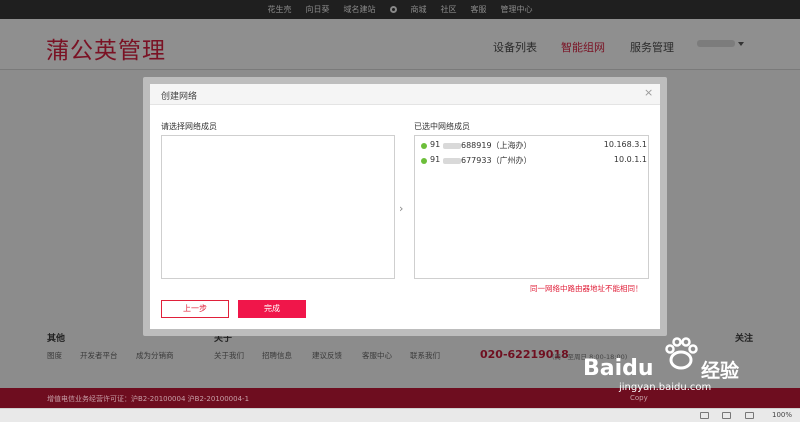  What do you see at coordinates (741, 43) in the screenshot?
I see `chevron-down-icon` at bounding box center [741, 43].